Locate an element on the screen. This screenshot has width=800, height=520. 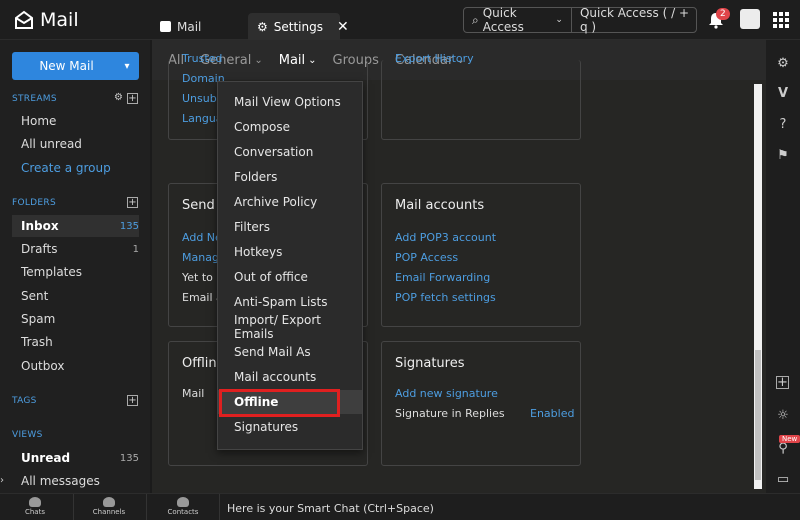
create-group-link: Create a group is located at coordinates (80, 168).